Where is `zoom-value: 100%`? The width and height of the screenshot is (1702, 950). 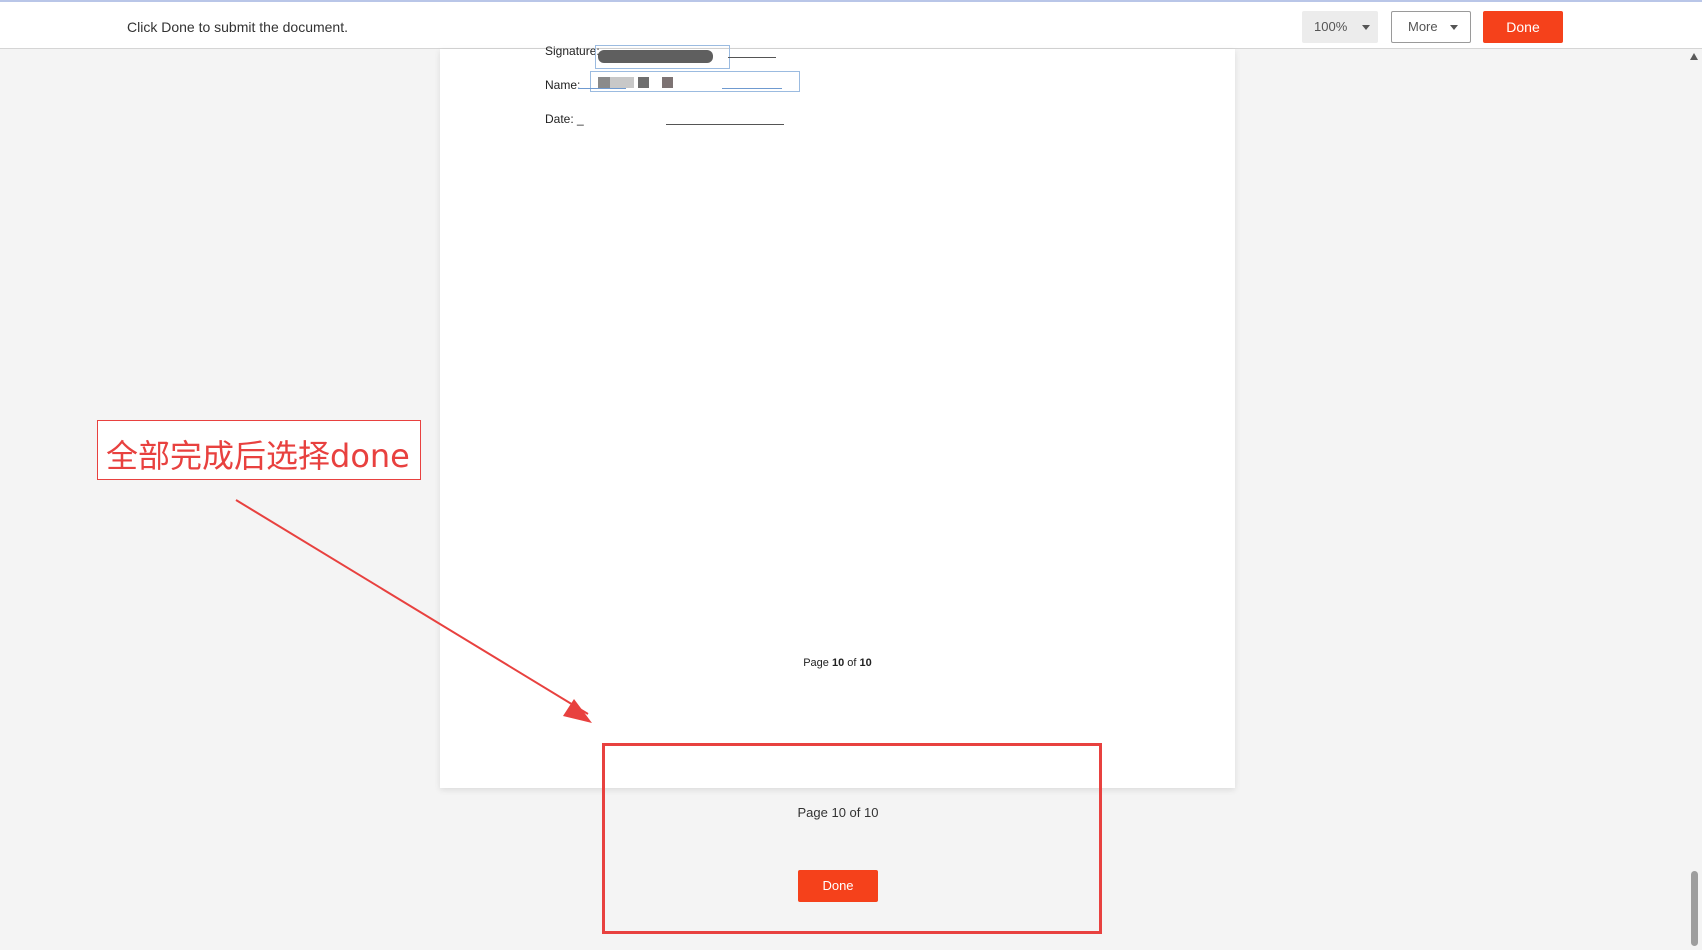 zoom-value: 100% is located at coordinates (1331, 26).